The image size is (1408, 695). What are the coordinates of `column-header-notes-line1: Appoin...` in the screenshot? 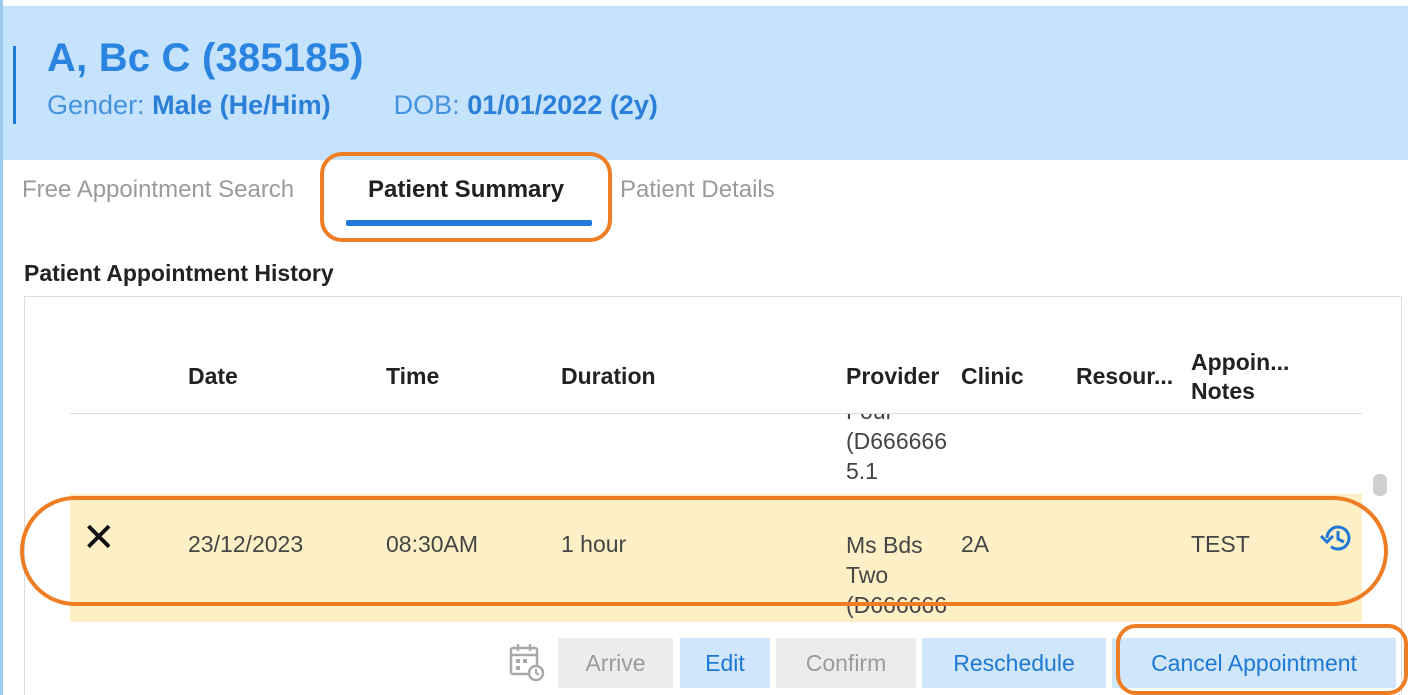 It's located at (1240, 362).